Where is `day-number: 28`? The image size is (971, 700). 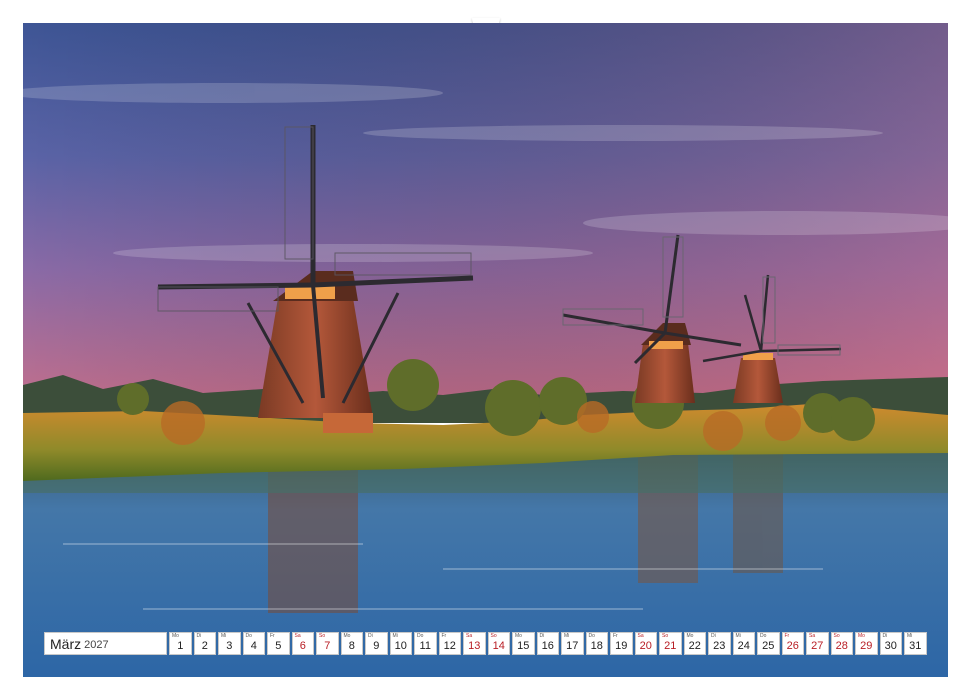
day-number: 28 is located at coordinates (841, 646).